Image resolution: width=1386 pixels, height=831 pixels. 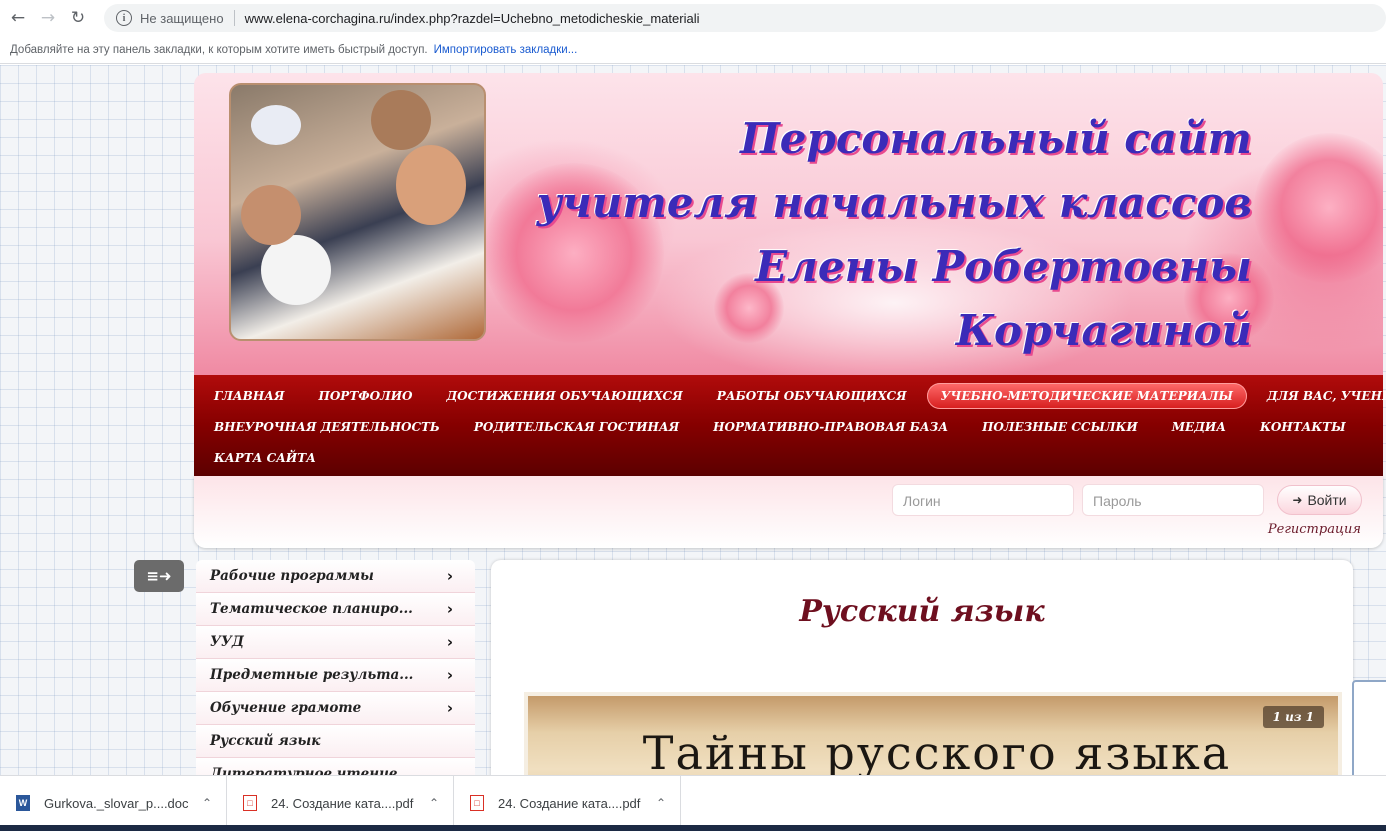 I want to click on menu-item-sitemap: КАРТА САЙТА, so click(x=265, y=458).